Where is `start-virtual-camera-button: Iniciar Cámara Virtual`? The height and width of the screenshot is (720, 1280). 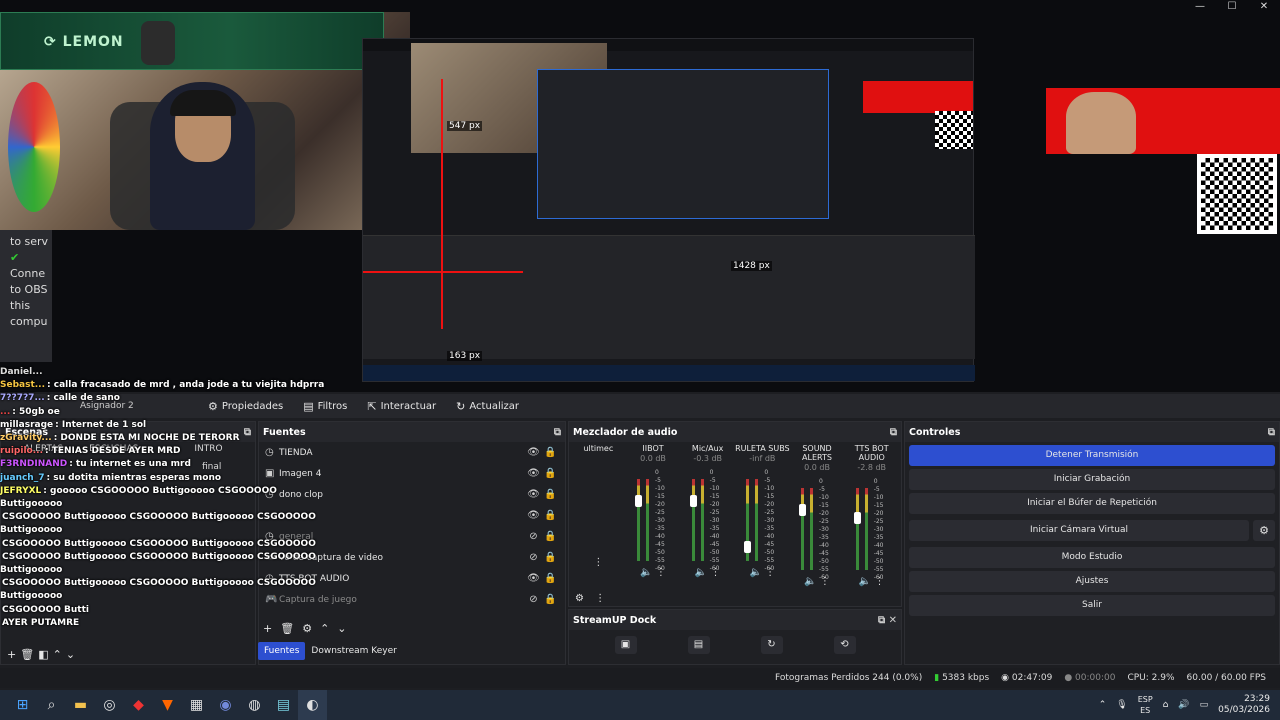
start-virtual-camera-button: Iniciar Cámara Virtual is located at coordinates (1079, 530).